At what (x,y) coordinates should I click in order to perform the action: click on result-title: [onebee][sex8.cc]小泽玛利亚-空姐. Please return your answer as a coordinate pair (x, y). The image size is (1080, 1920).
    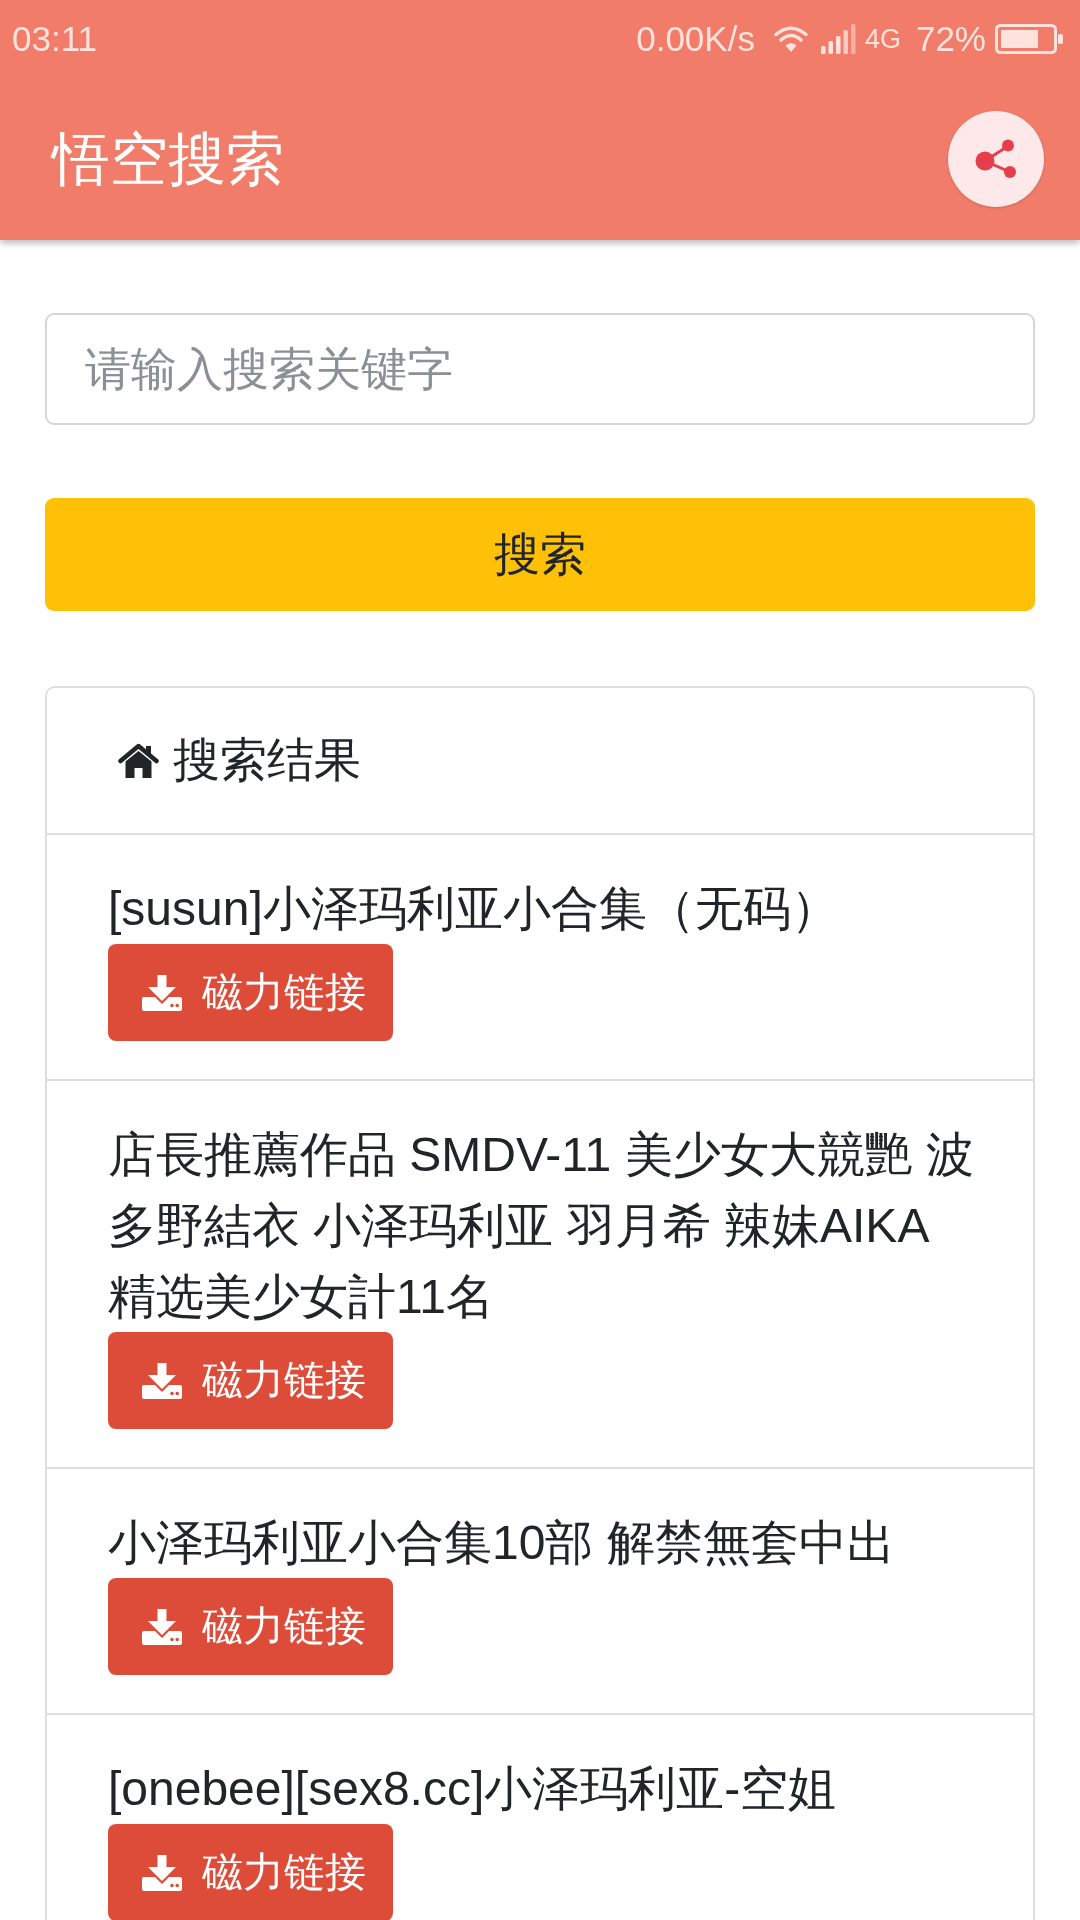
    Looking at the image, I should click on (473, 1789).